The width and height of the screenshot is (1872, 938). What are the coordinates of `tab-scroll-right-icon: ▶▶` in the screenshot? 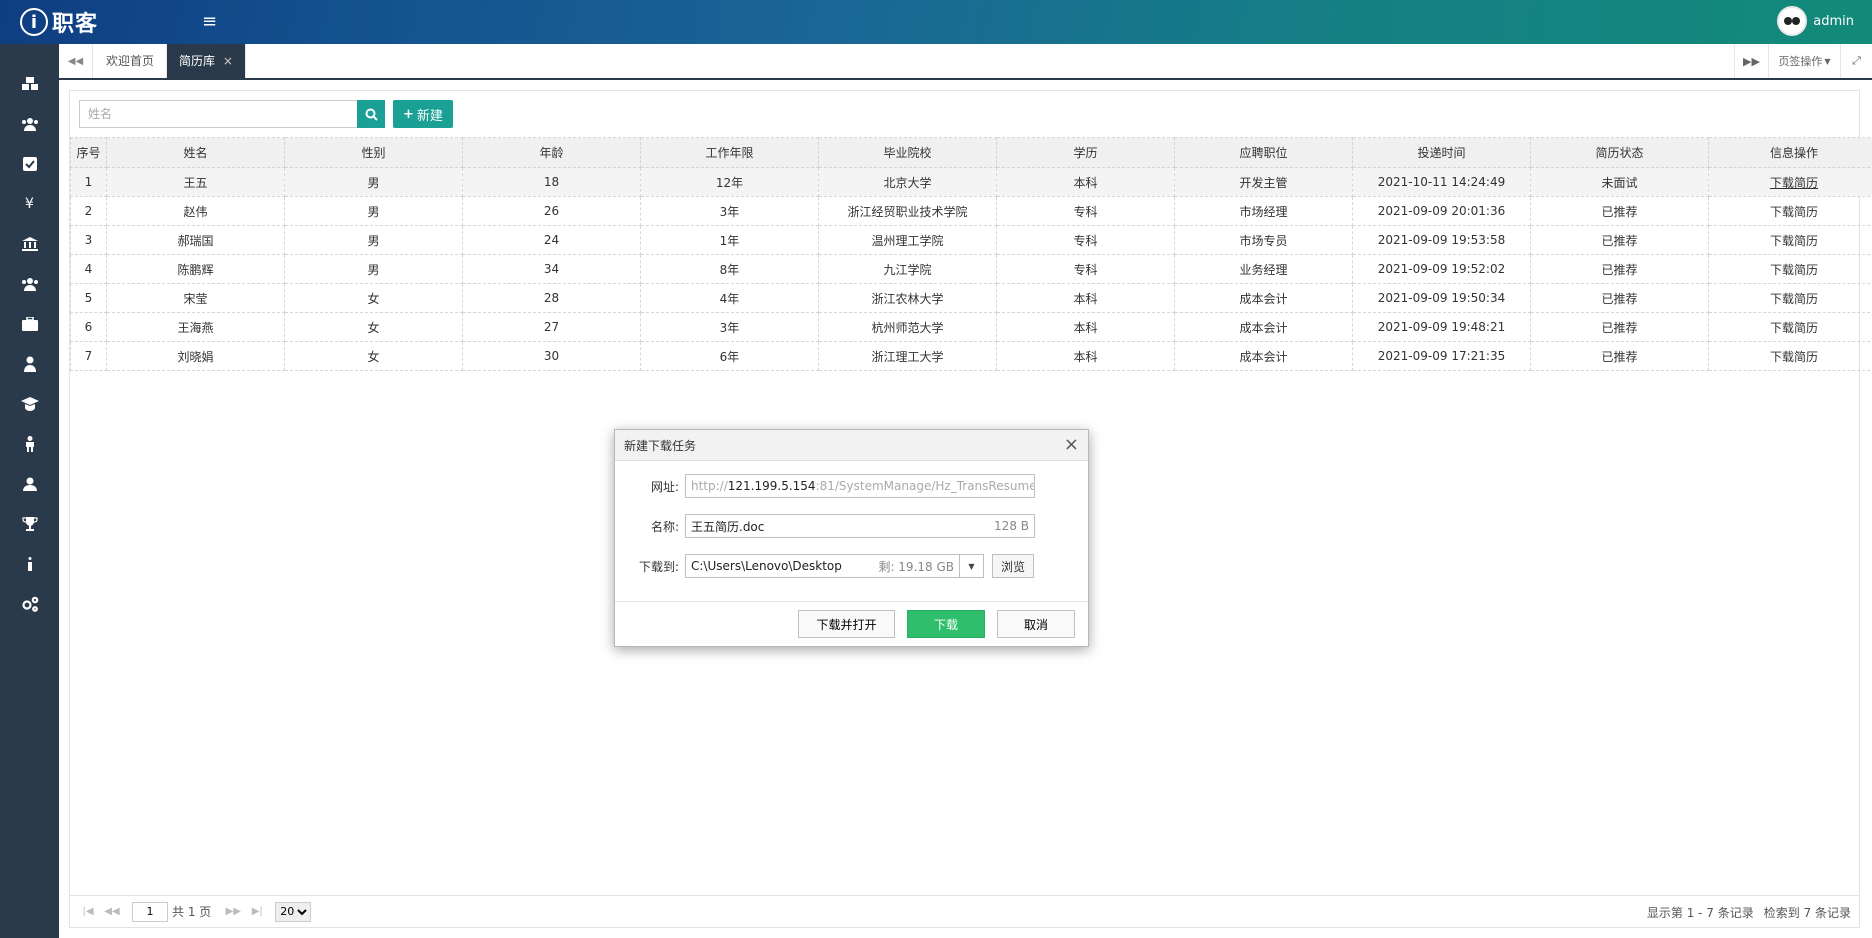 It's located at (1751, 61).